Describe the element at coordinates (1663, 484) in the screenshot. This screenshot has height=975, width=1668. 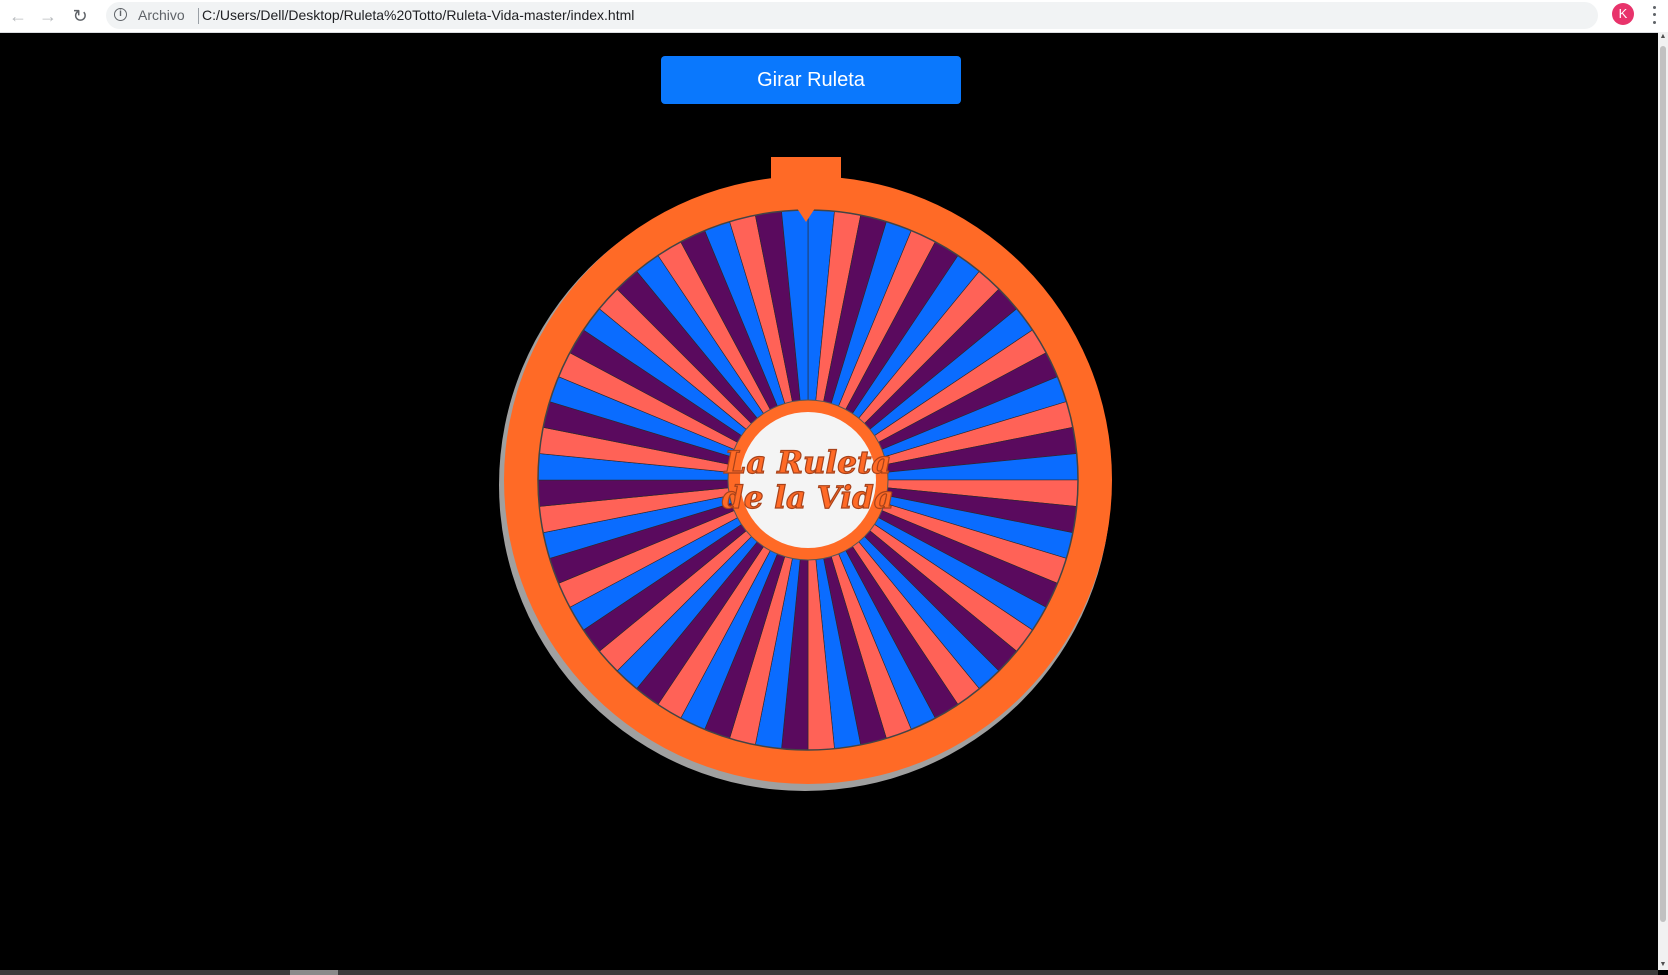
I see `scrollbar-thumb` at that location.